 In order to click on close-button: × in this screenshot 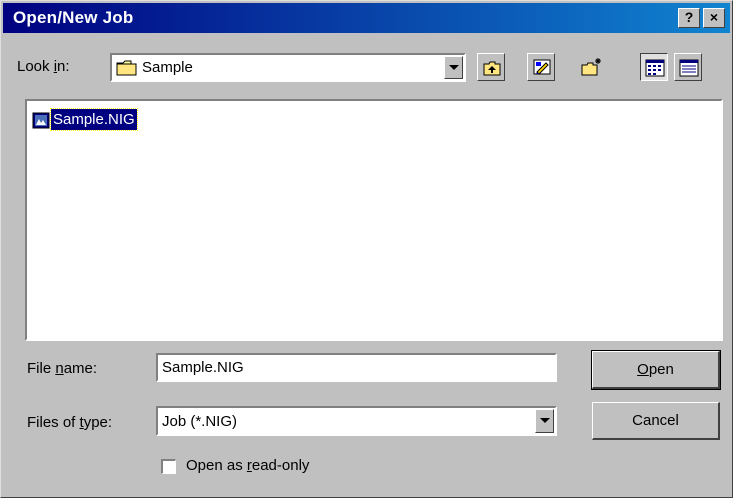, I will do `click(714, 18)`.